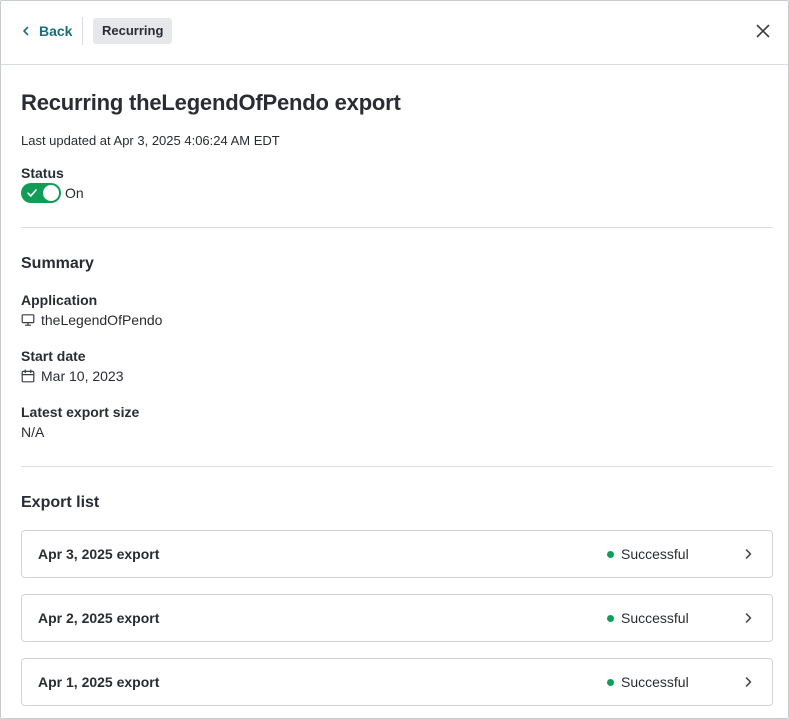  What do you see at coordinates (51, 193) in the screenshot?
I see `toggle-knob` at bounding box center [51, 193].